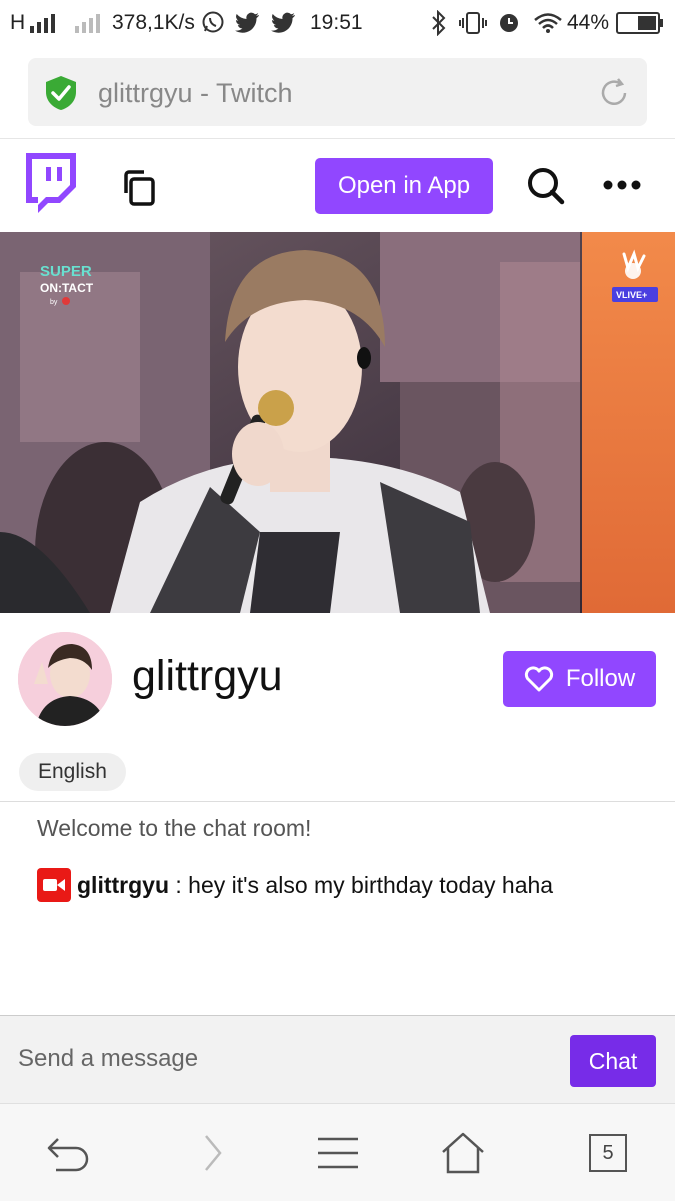 This screenshot has width=675, height=1201. What do you see at coordinates (247, 22) in the screenshot?
I see `twitter-icon` at bounding box center [247, 22].